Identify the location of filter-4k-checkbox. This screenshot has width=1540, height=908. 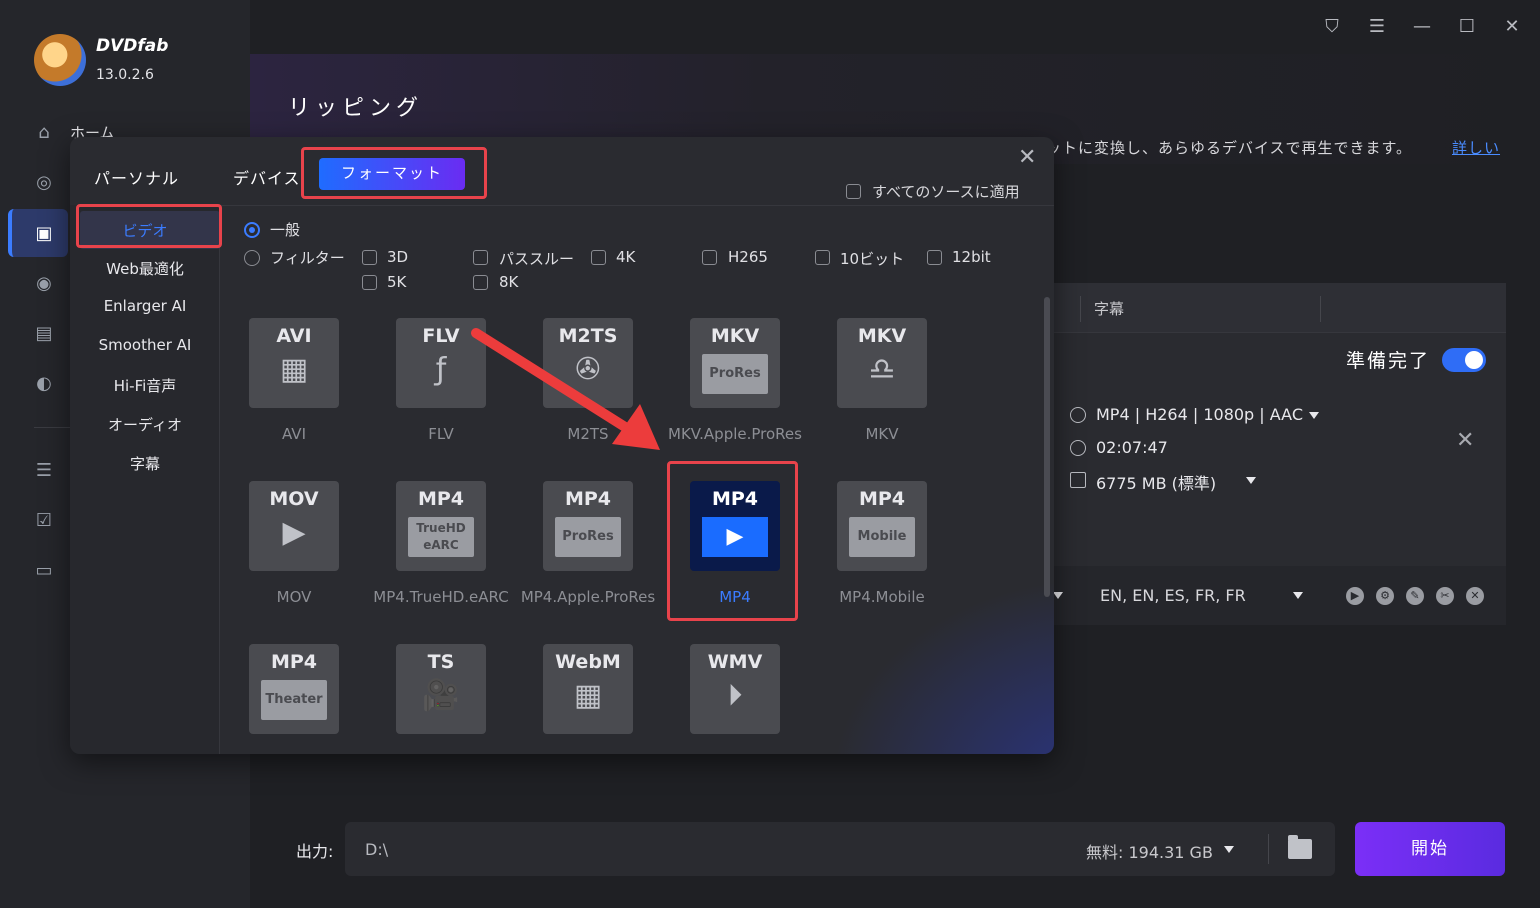
(598, 257).